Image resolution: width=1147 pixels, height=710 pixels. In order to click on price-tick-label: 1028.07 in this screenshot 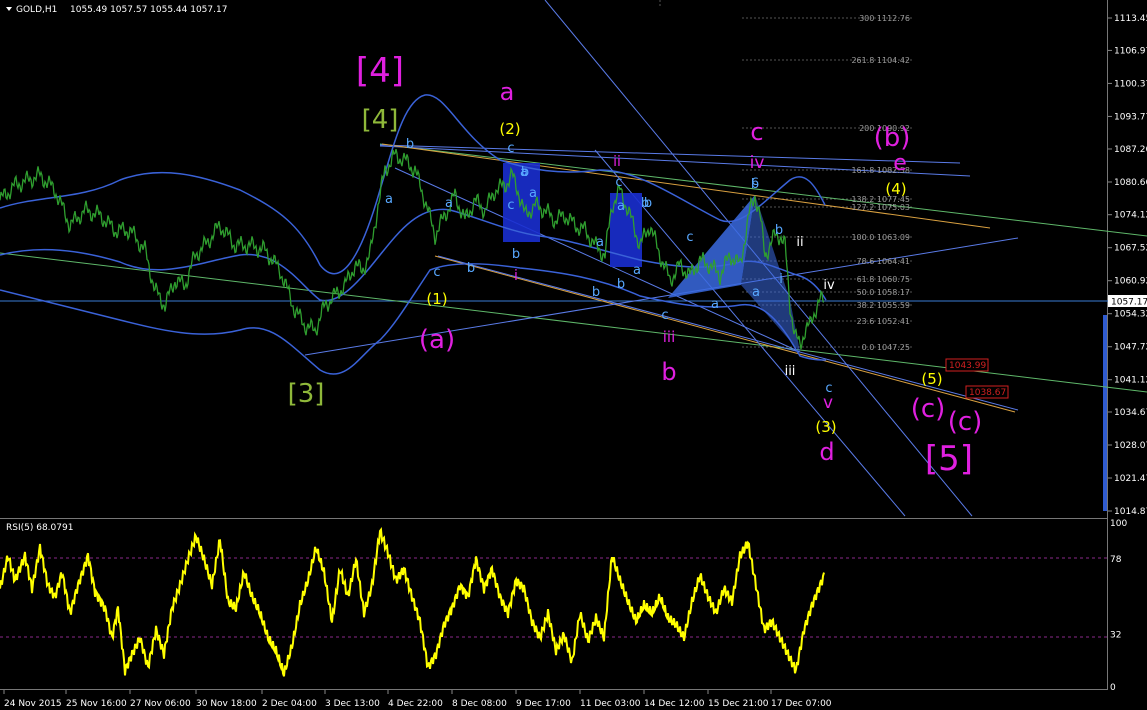, I will do `click(1130, 446)`.